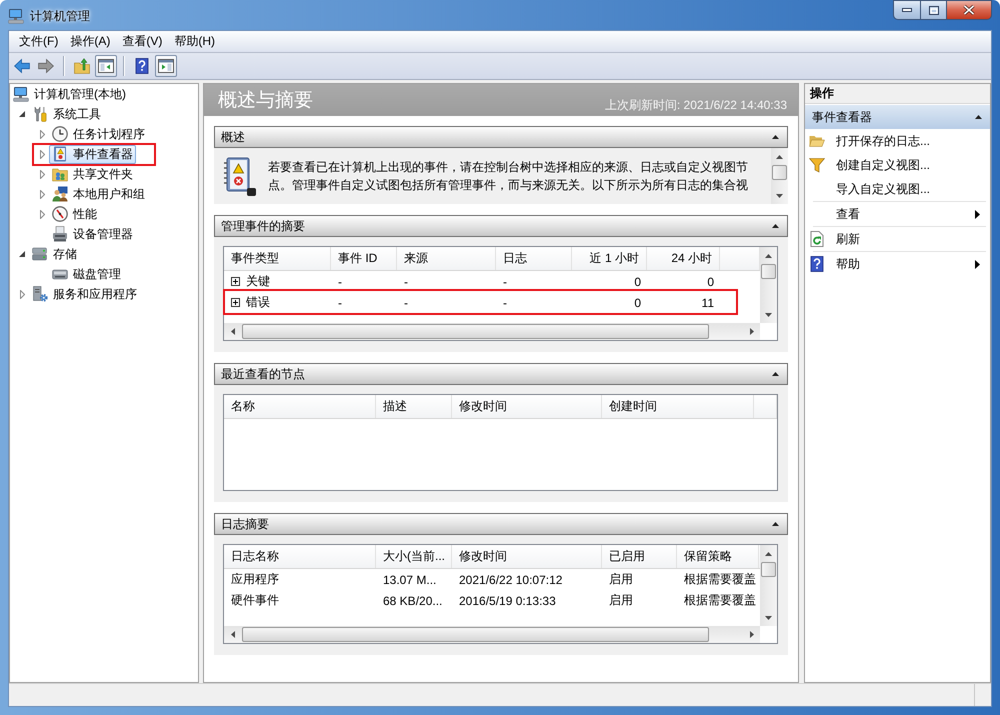 The height and width of the screenshot is (715, 1000). Describe the element at coordinates (720, 600) in the screenshot. I see `retention-policy-text: 根据需要覆盖` at that location.